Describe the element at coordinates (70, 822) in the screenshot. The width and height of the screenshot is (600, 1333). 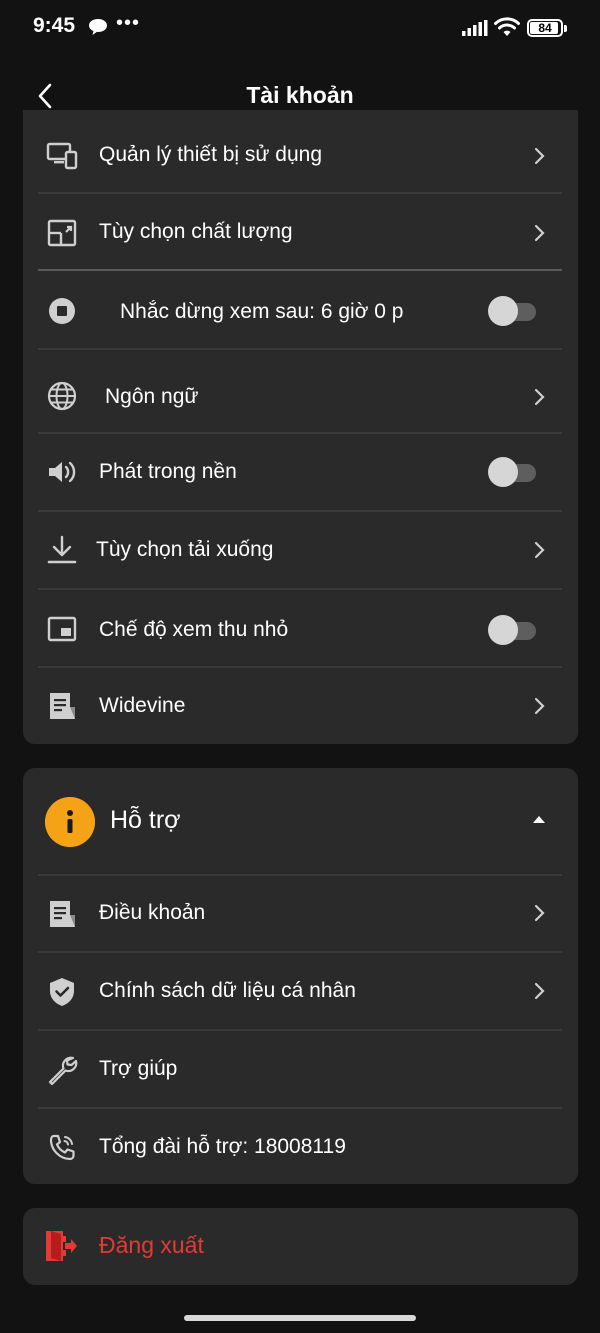
I see `info-icon` at that location.